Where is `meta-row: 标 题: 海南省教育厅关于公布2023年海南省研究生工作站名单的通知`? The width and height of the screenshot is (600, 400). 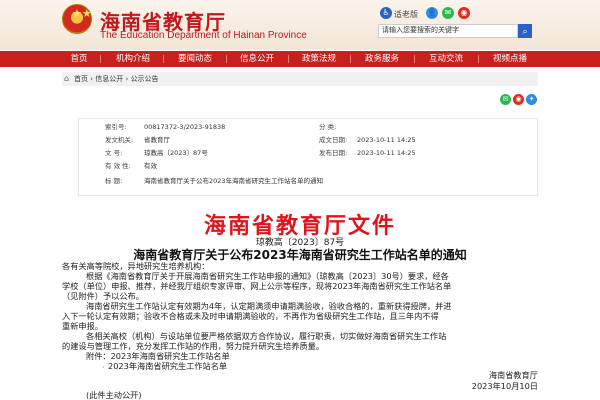
meta-row: 标 题: 海南省教育厅关于公布2023年海南省研究生工作站名单的通知 is located at coordinates (309, 181).